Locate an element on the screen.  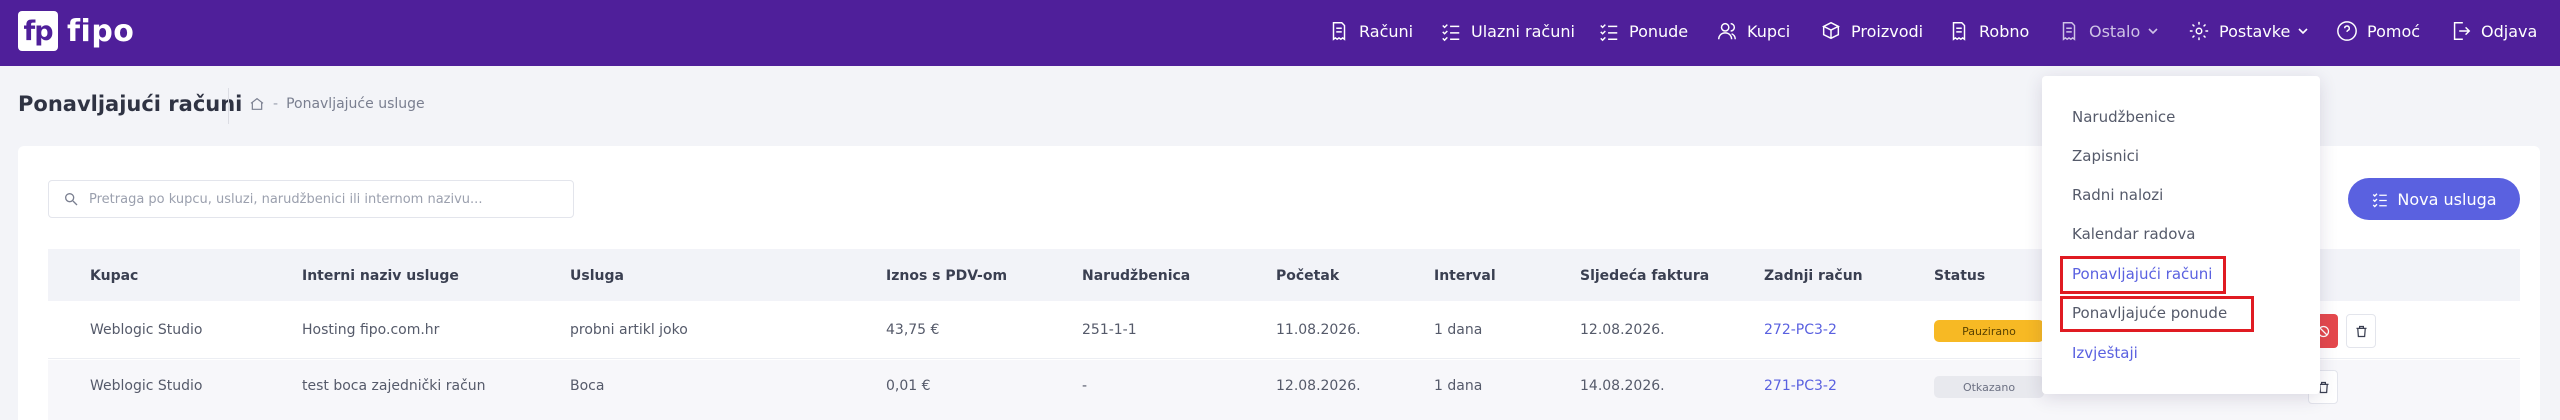
nav-robno: Robno is located at coordinates (1988, 31).